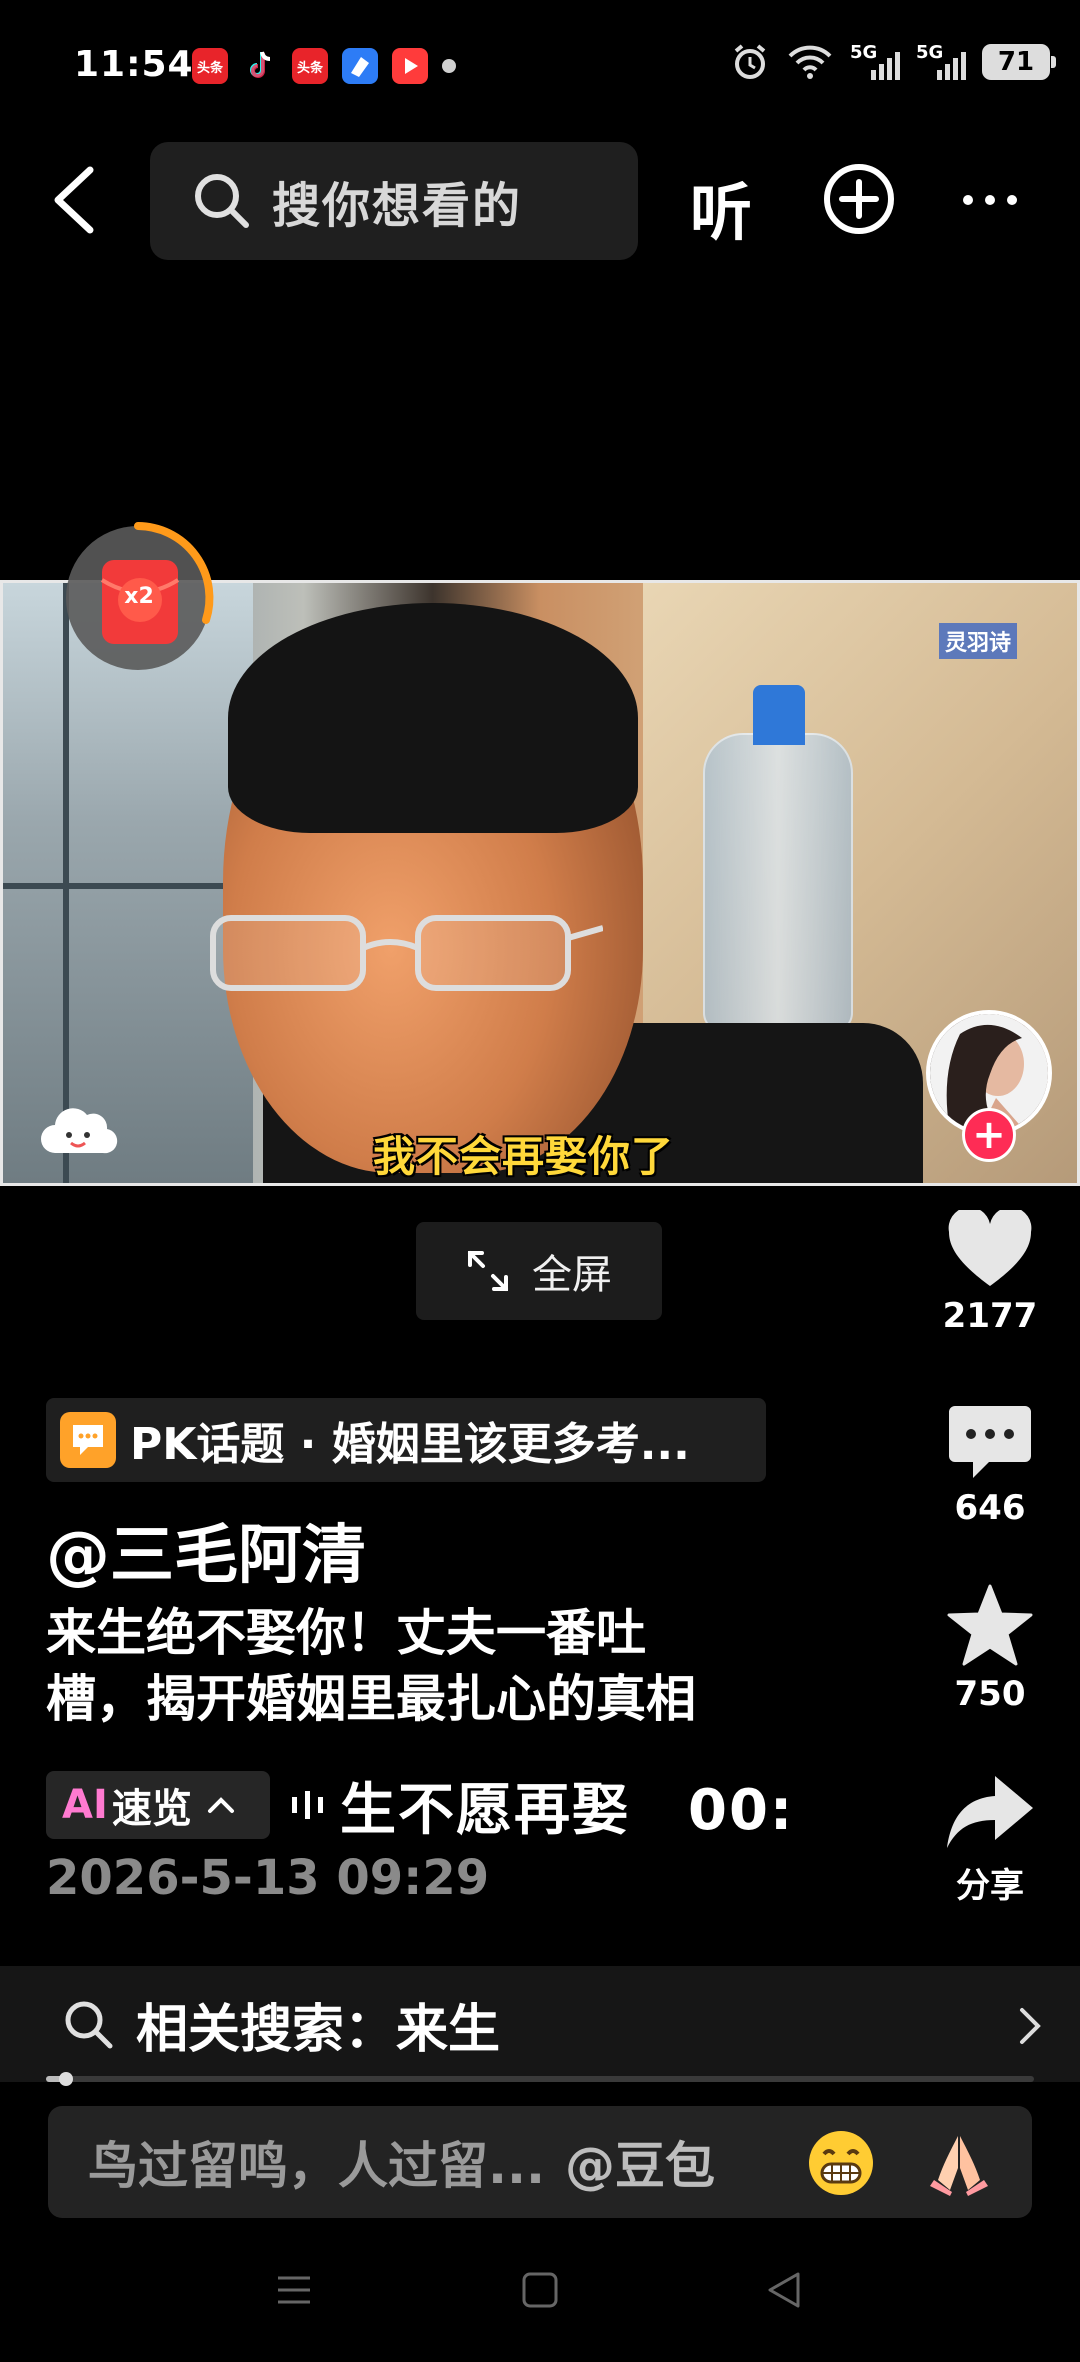 The image size is (1080, 2362). I want to click on grinning-emoji-icon, so click(841, 2163).